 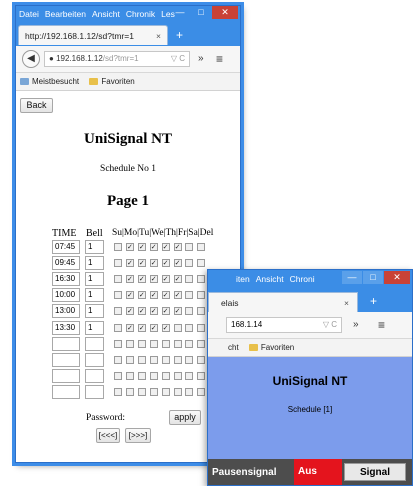 What do you see at coordinates (29, 14) in the screenshot?
I see `menu-datei: Datei` at bounding box center [29, 14].